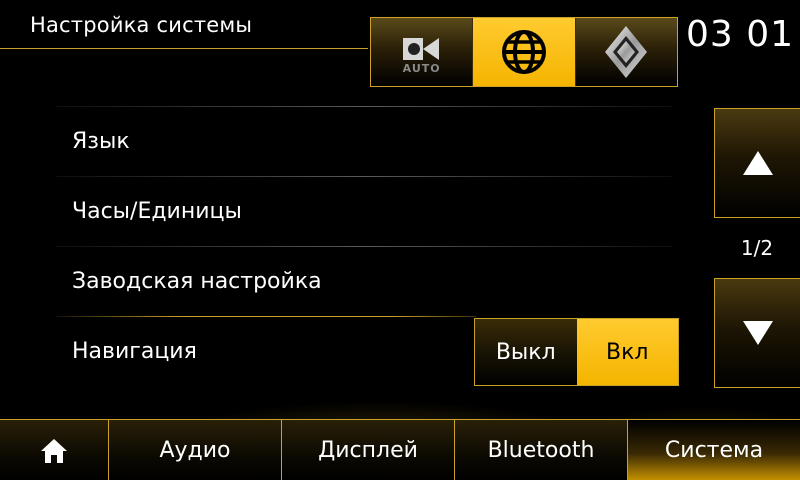 Image resolution: width=800 pixels, height=480 pixels. I want to click on menu-item-clock-units: Часы/Единицы, so click(372, 211).